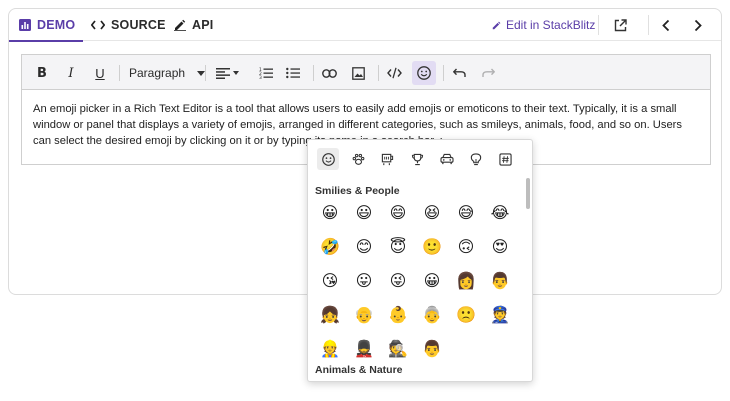  I want to click on tab-demo: DEMO, so click(46, 25).